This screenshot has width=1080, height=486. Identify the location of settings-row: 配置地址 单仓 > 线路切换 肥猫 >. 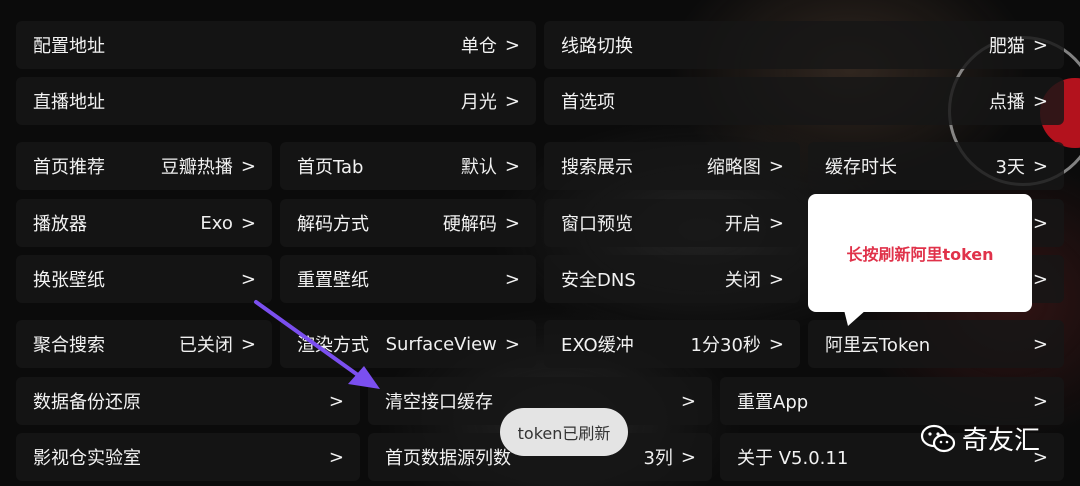
(540, 45).